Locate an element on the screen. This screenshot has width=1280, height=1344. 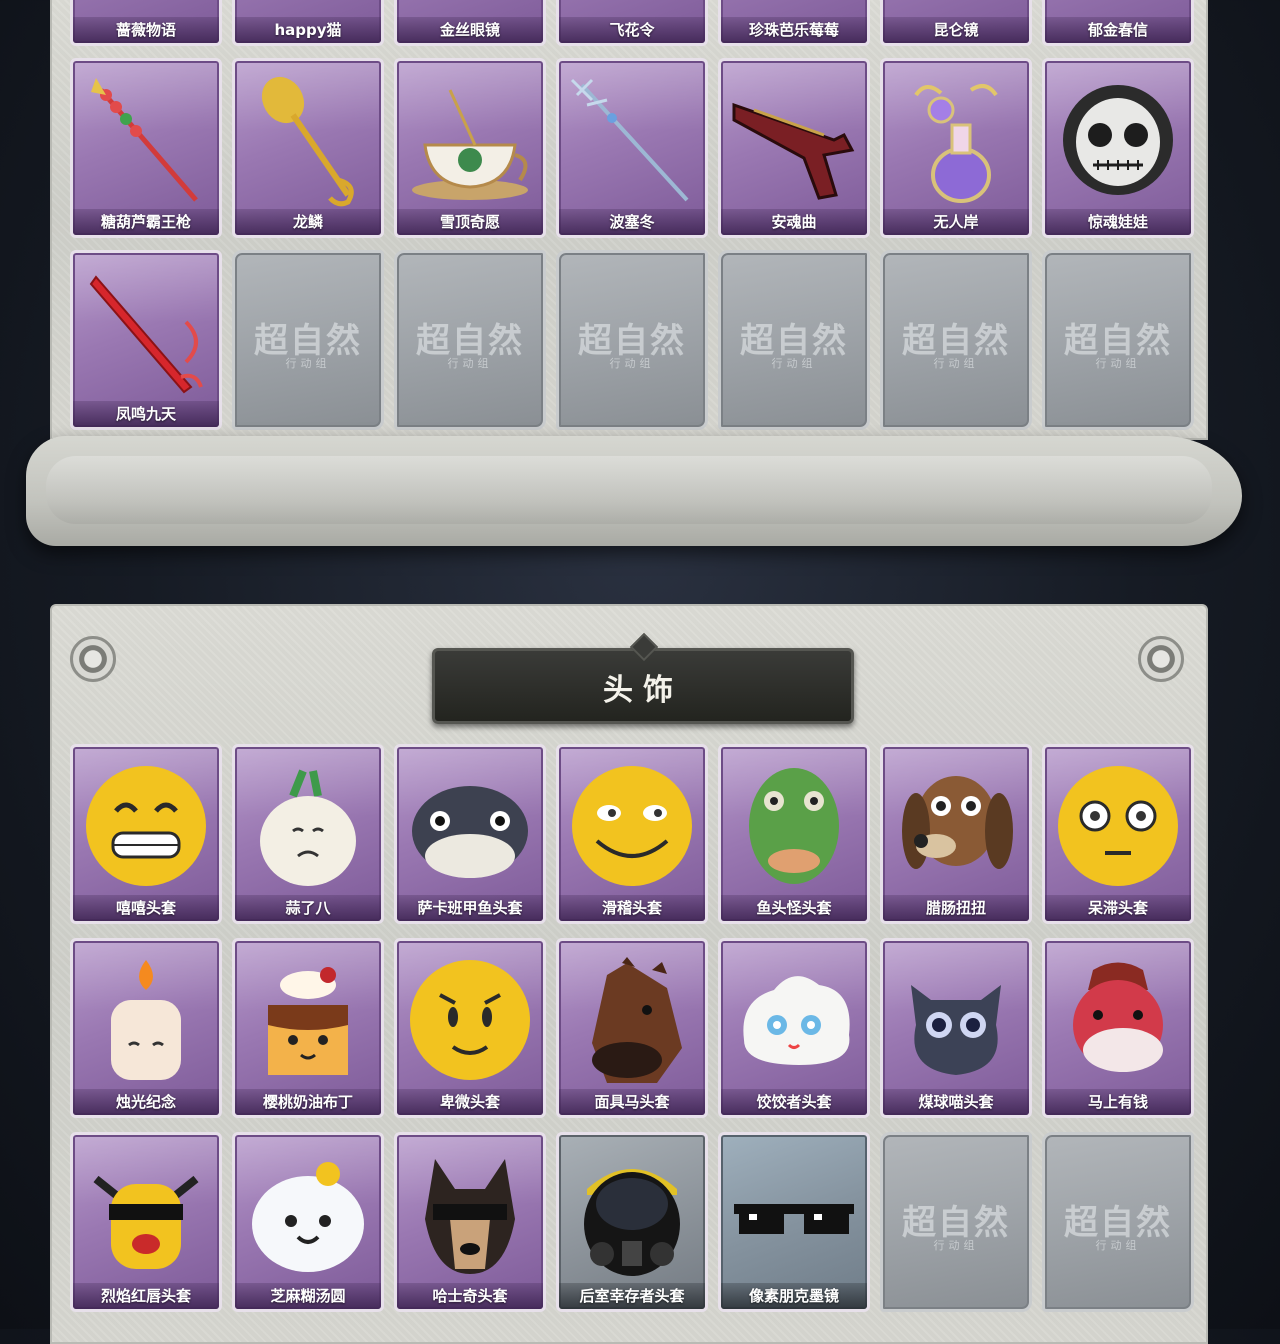
item-label: 金丝眼镜 is located at coordinates (470, 30).